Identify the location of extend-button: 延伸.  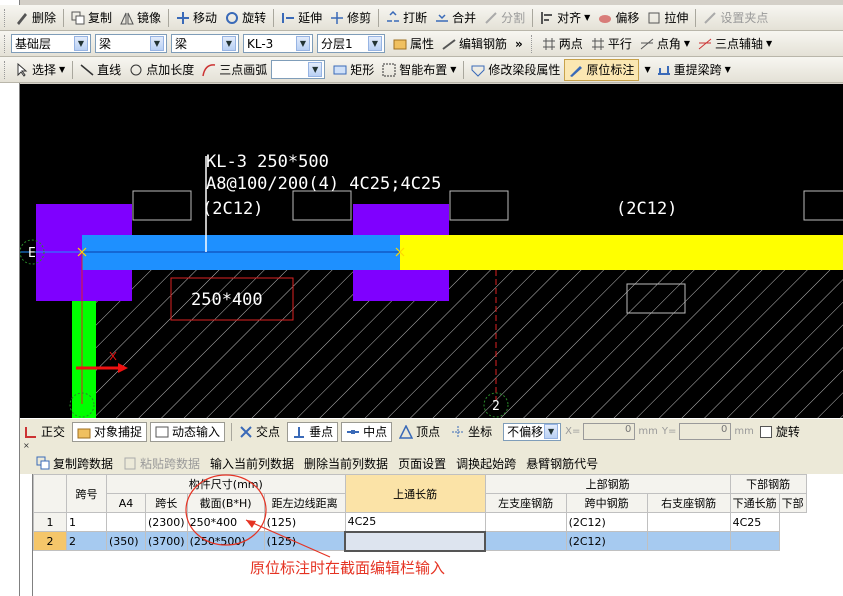
(301, 18).